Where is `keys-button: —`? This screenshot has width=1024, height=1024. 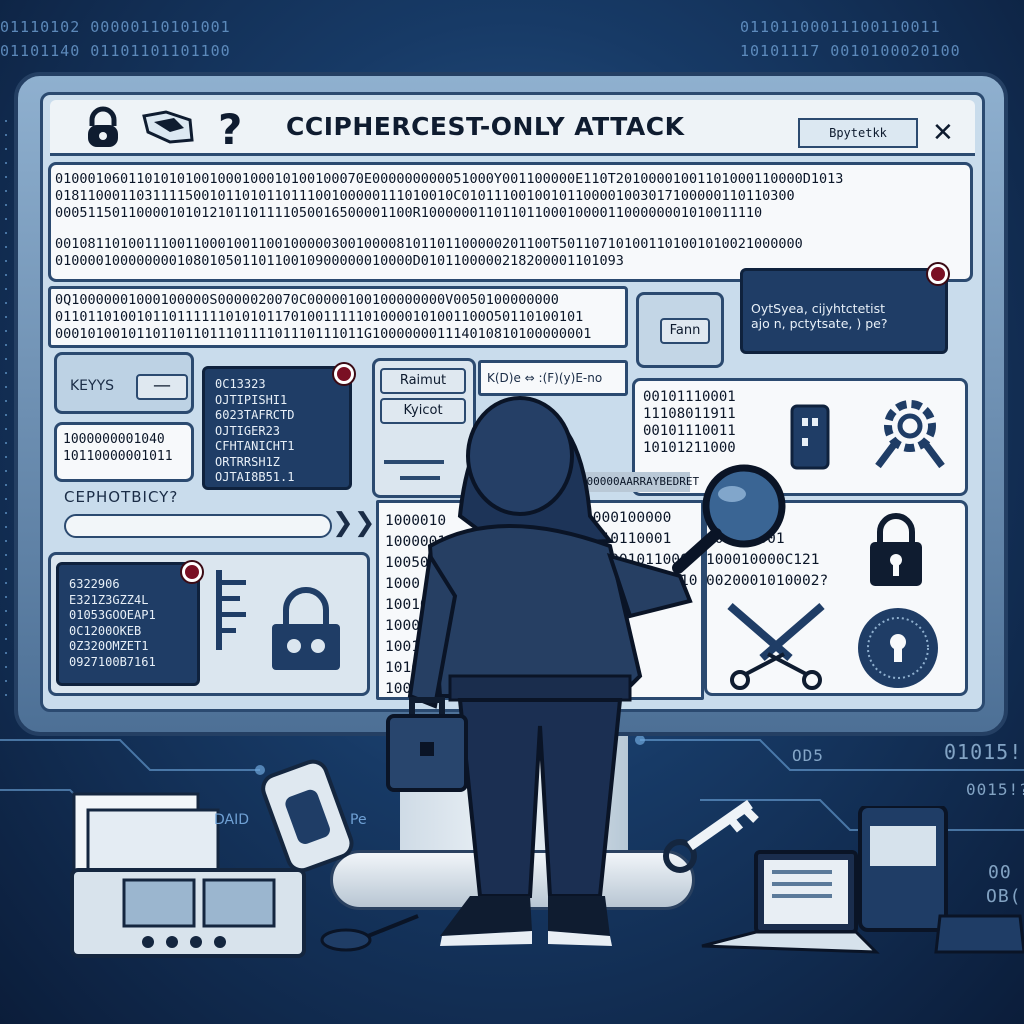
keys-button: — is located at coordinates (162, 387).